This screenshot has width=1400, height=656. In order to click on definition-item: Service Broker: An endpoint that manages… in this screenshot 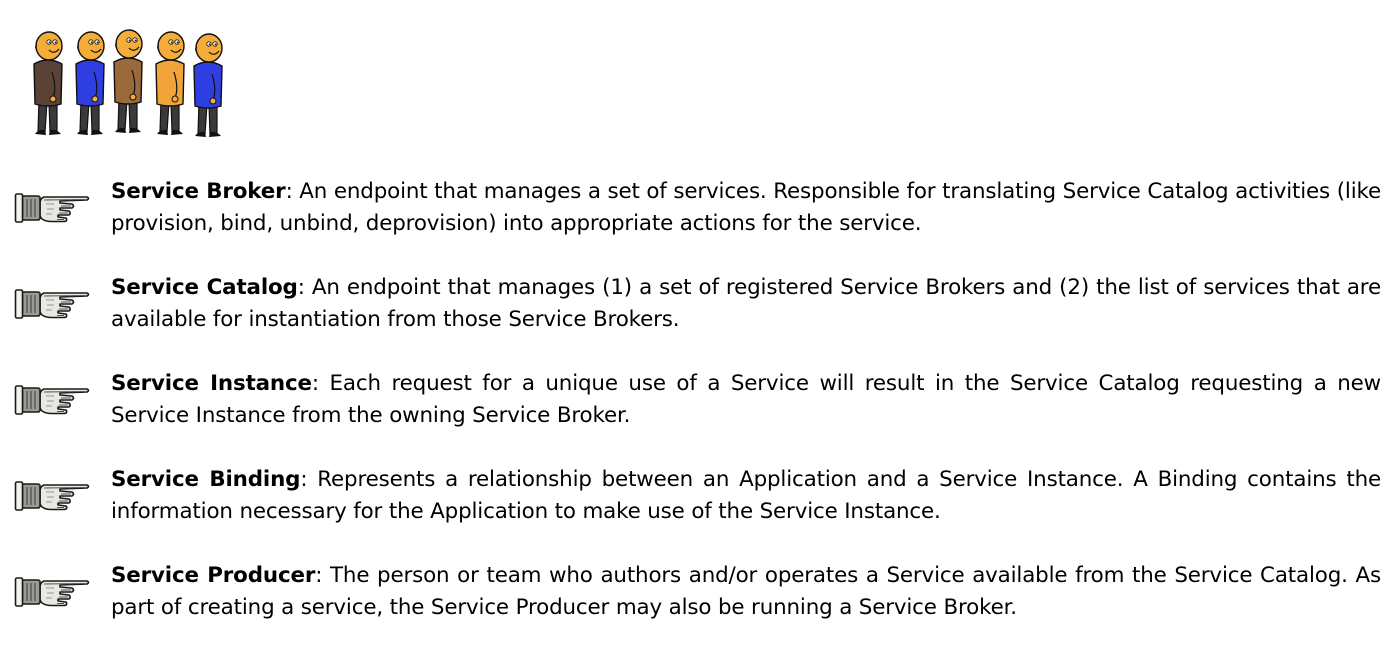, I will do `click(700, 224)`.